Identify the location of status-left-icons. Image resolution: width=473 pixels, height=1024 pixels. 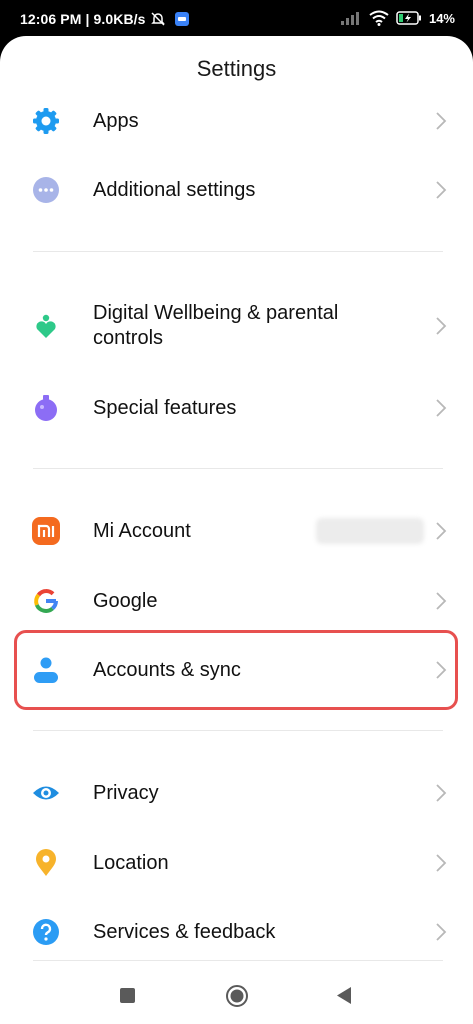
(170, 19).